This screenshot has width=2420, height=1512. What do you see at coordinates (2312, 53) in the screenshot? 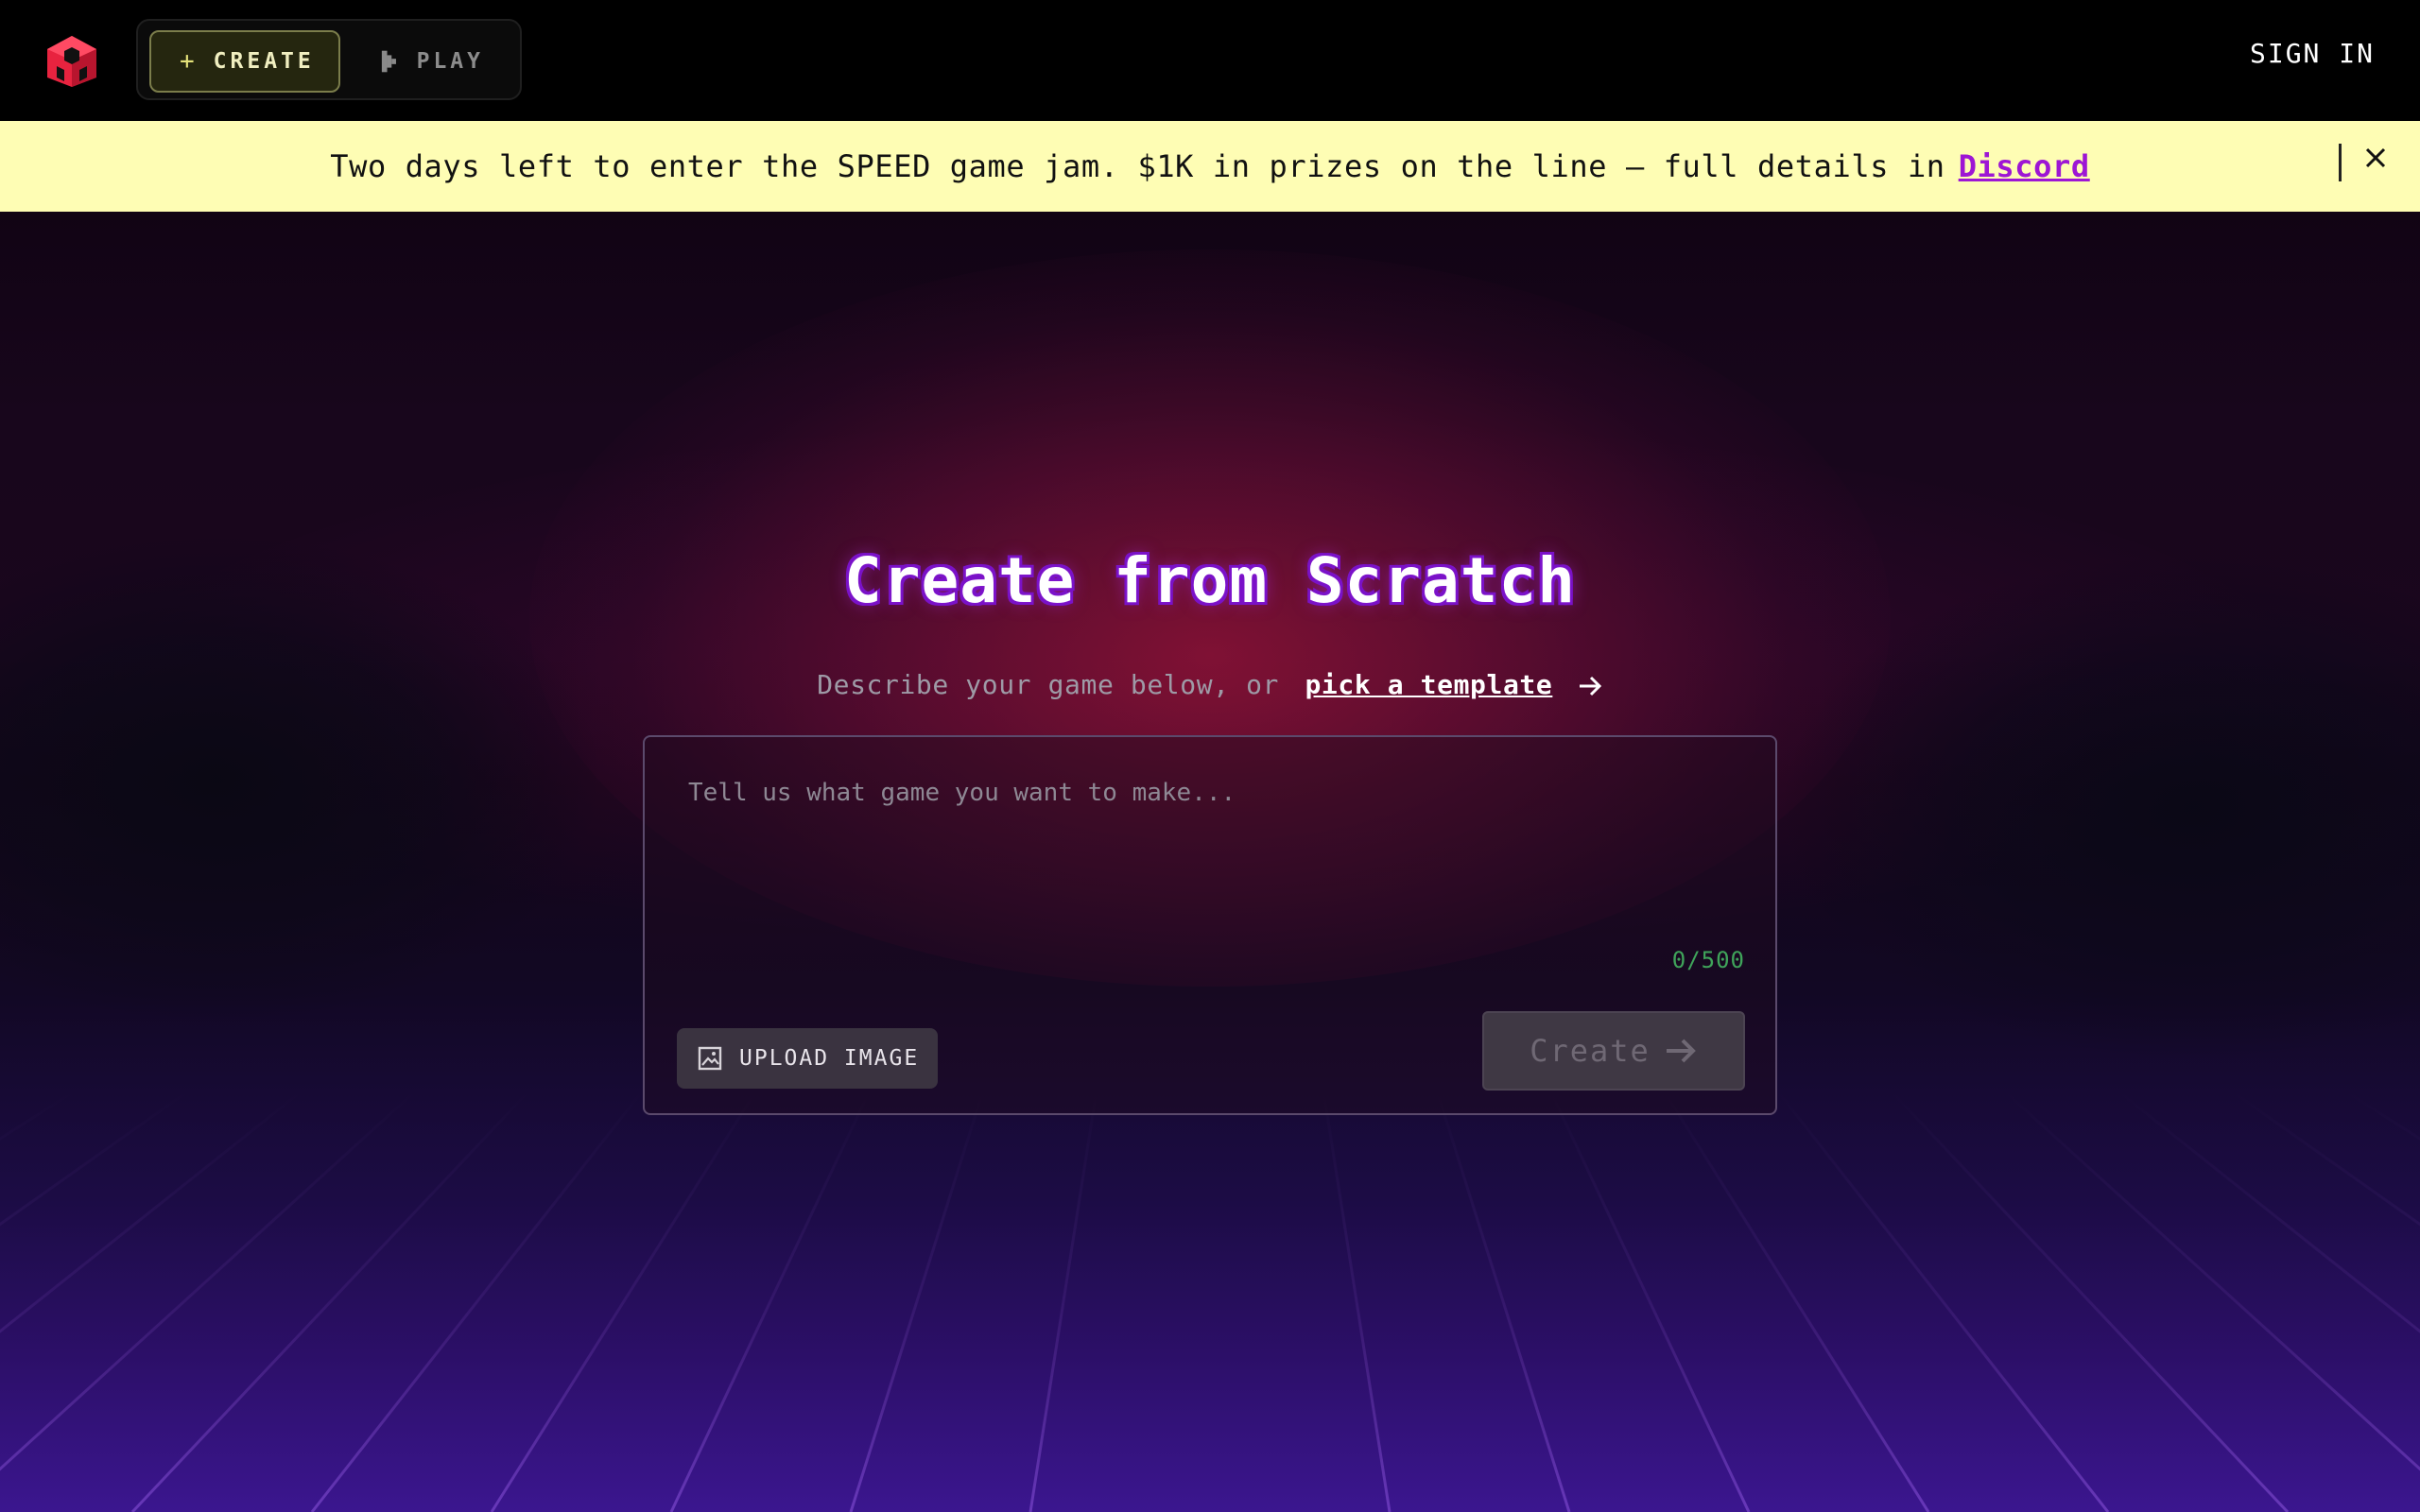
I see `sign-in-button: SIGN IN` at bounding box center [2312, 53].